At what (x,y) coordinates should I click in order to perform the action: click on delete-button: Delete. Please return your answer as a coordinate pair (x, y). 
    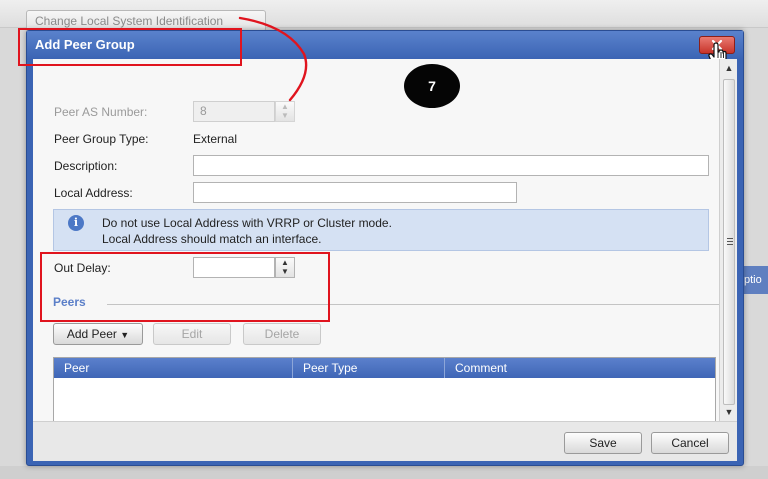
    Looking at the image, I should click on (282, 334).